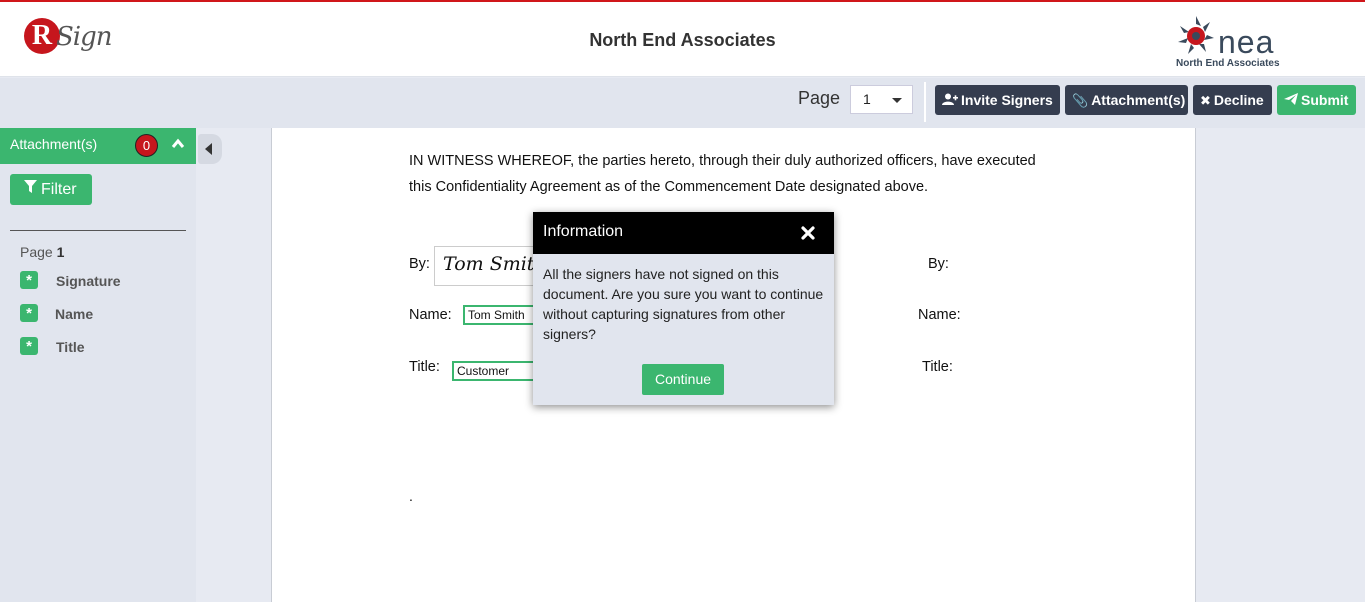  I want to click on attachments-label: Attachment(s), so click(1138, 100).